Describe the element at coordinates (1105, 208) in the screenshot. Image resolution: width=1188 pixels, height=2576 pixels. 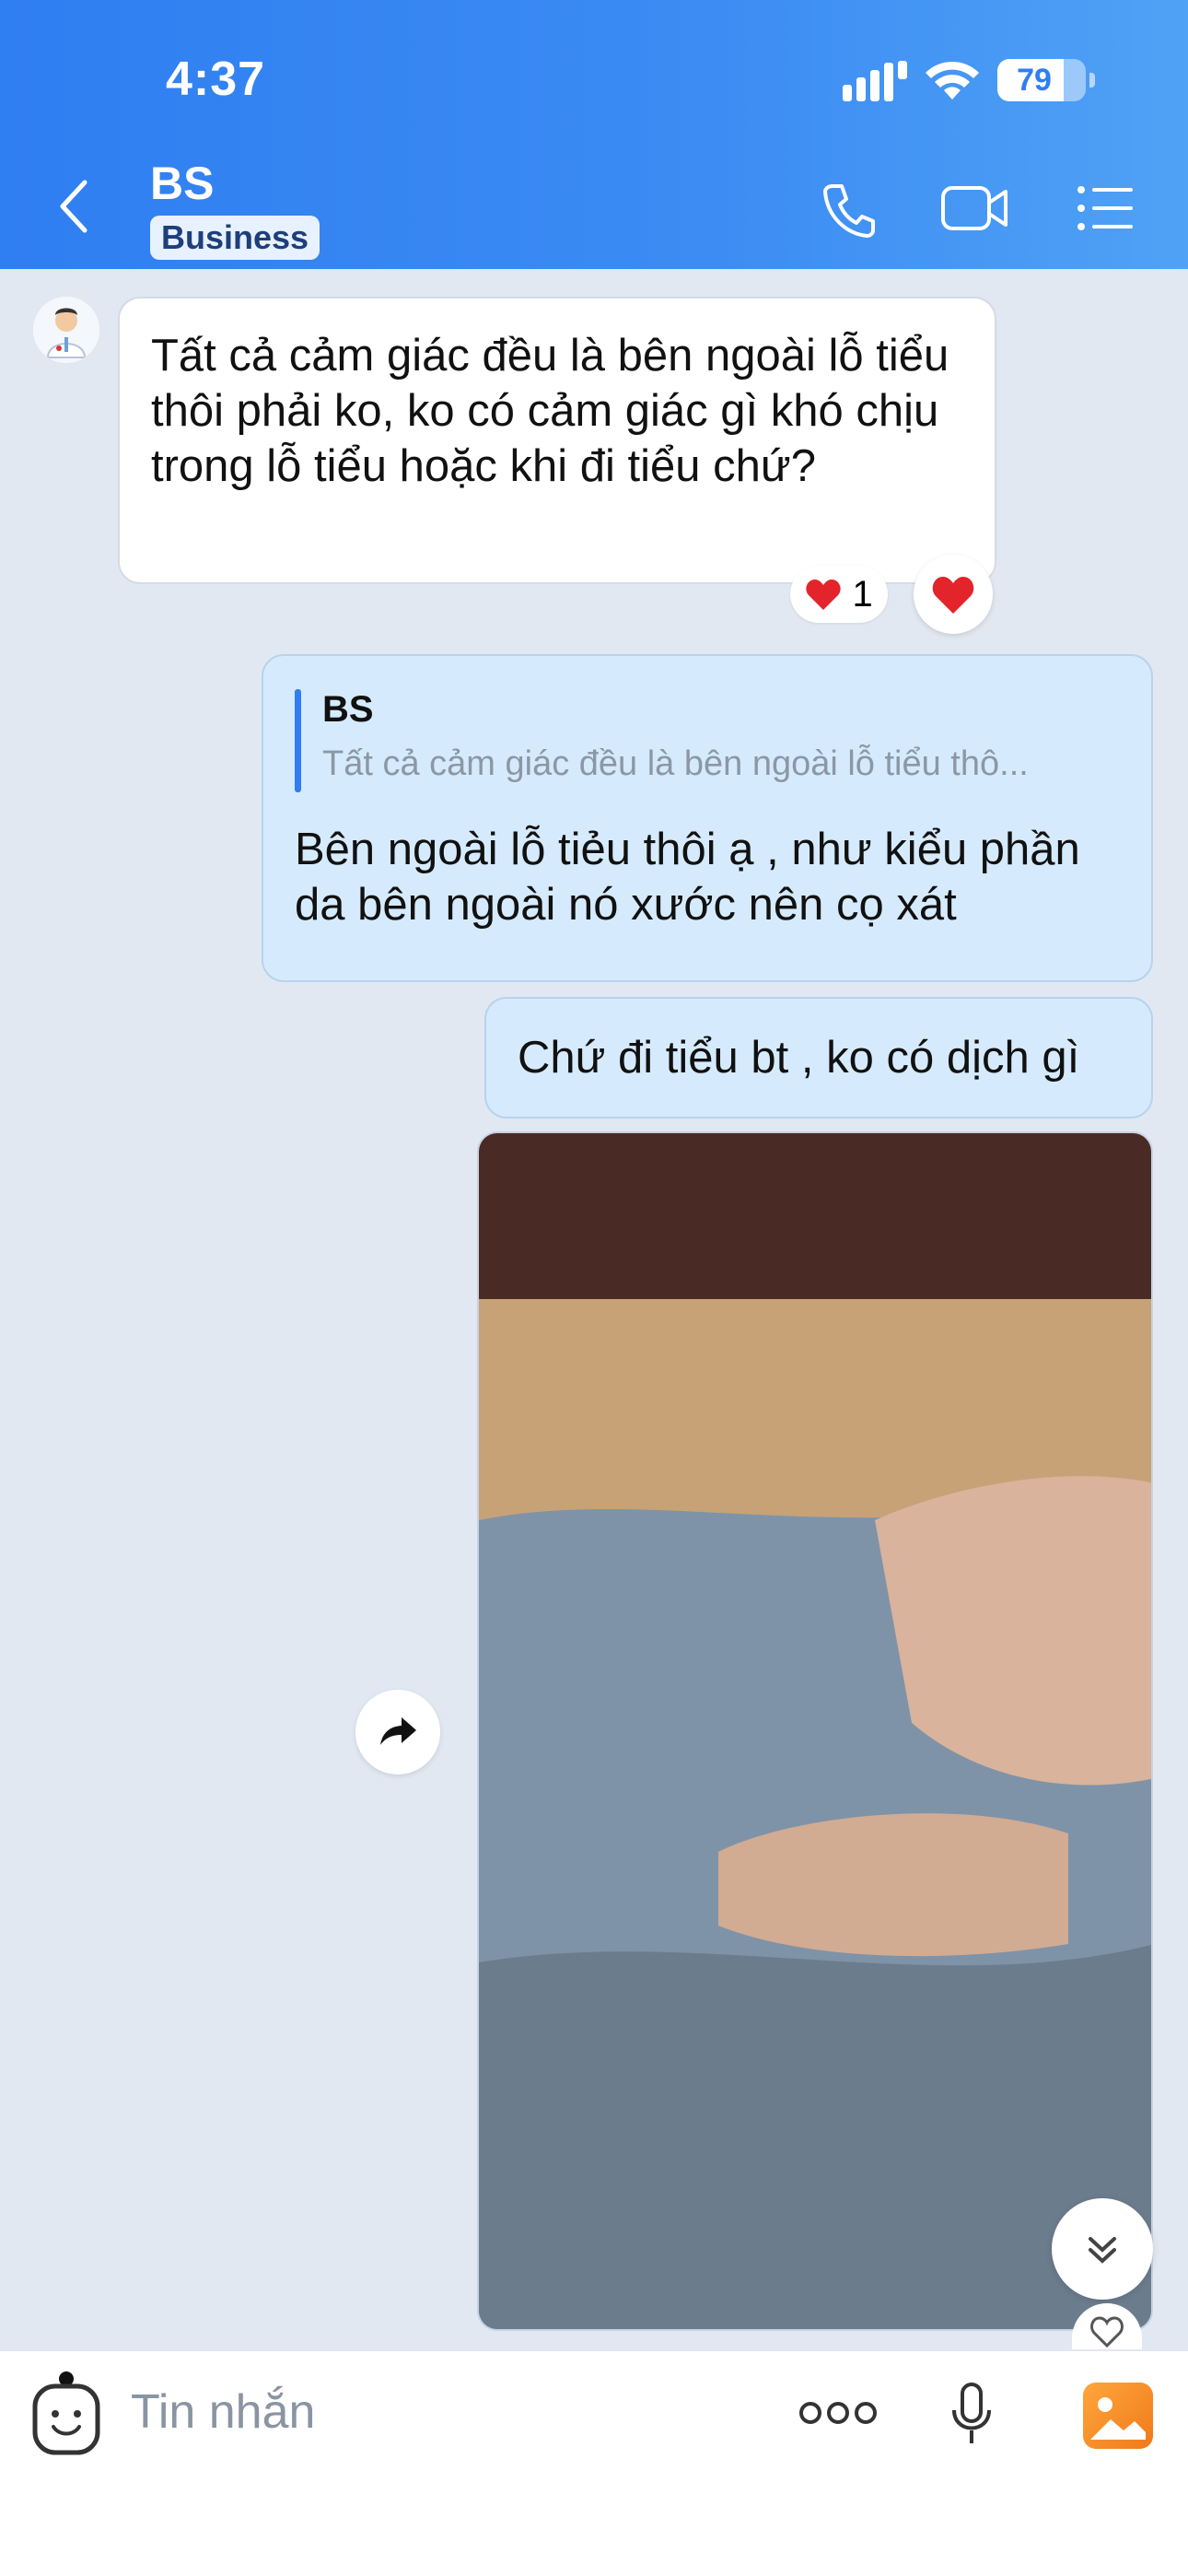
I see `menu-list-icon` at that location.